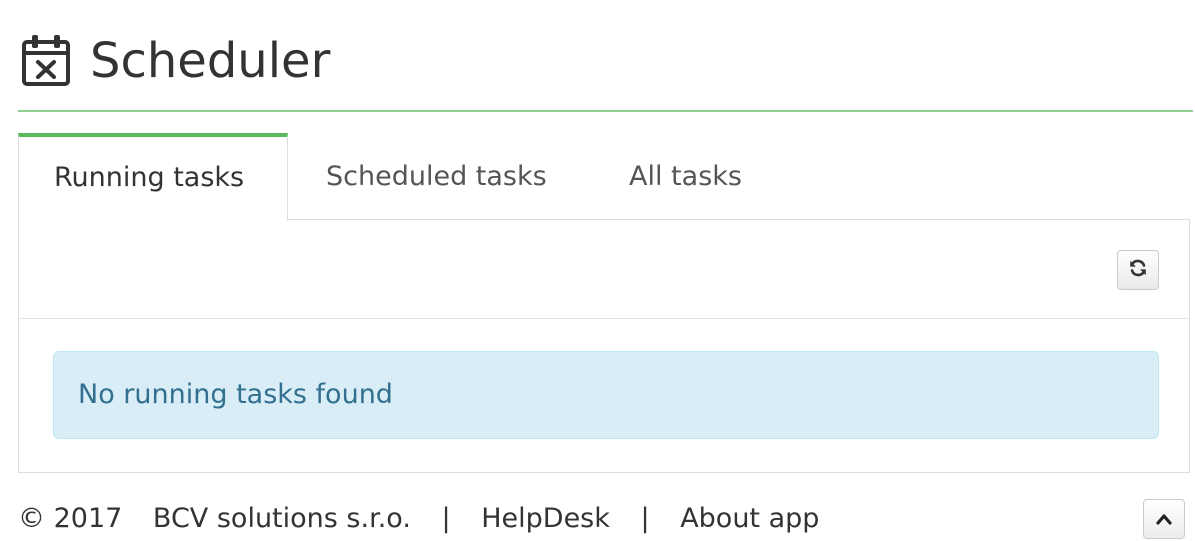 The width and height of the screenshot is (1195, 541). What do you see at coordinates (31, 518) in the screenshot?
I see `copyright-symbol: ©` at bounding box center [31, 518].